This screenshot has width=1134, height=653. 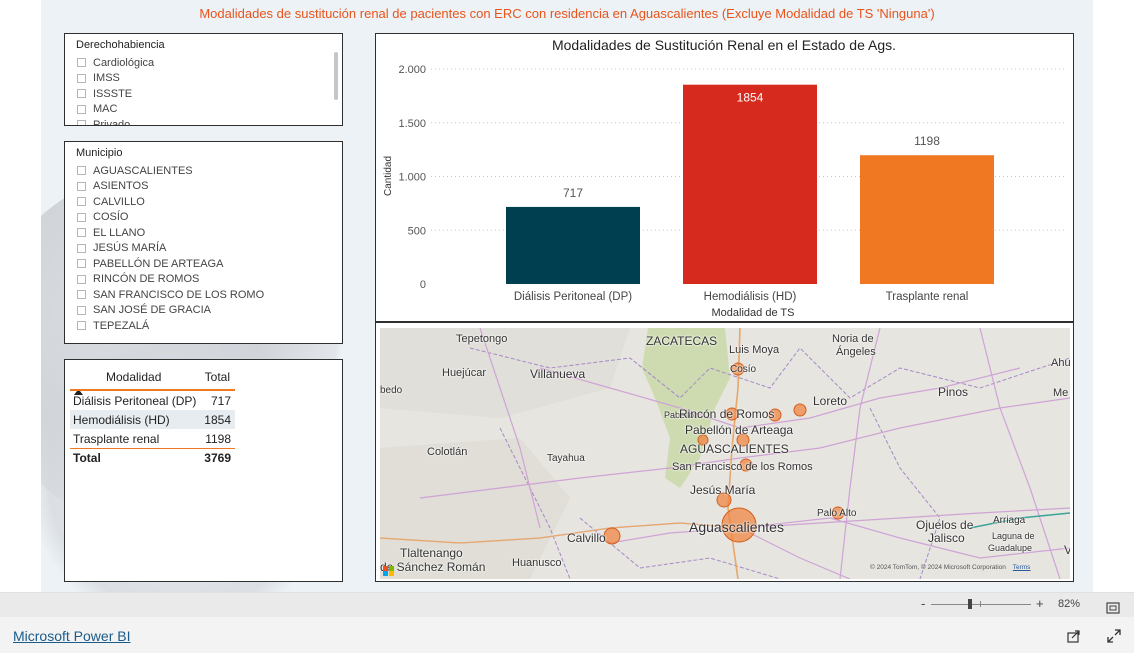 What do you see at coordinates (537, 563) in the screenshot?
I see `map-place-label: Huanusco` at bounding box center [537, 563].